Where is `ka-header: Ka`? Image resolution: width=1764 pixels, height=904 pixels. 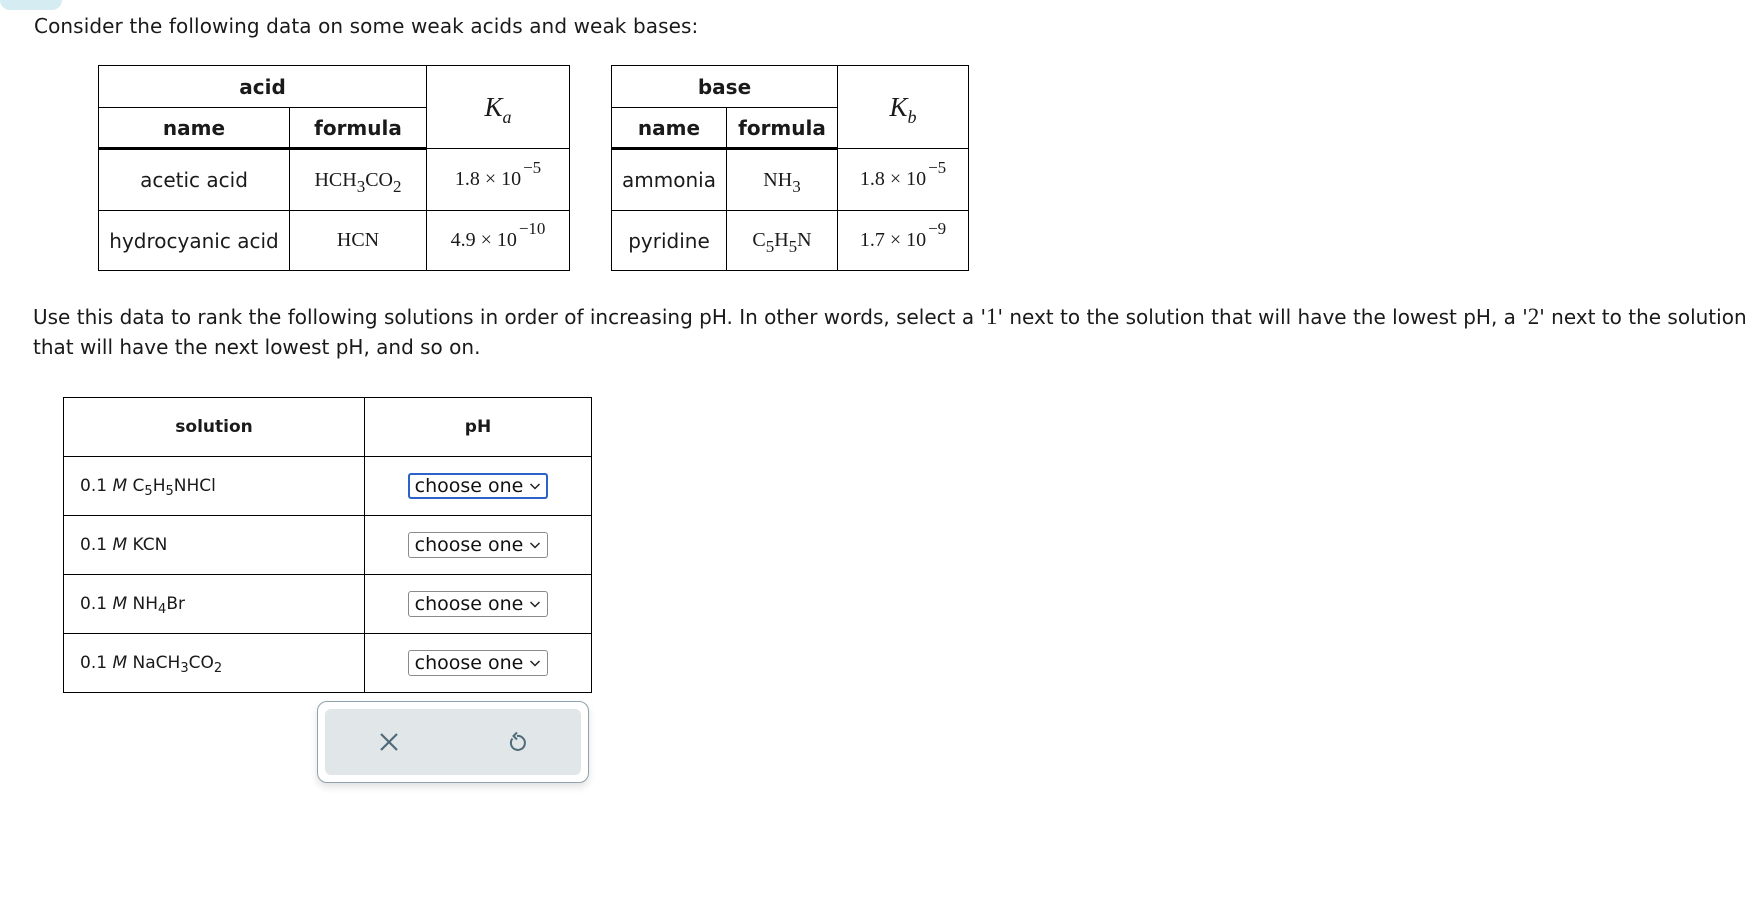 ka-header: Ka is located at coordinates (498, 107).